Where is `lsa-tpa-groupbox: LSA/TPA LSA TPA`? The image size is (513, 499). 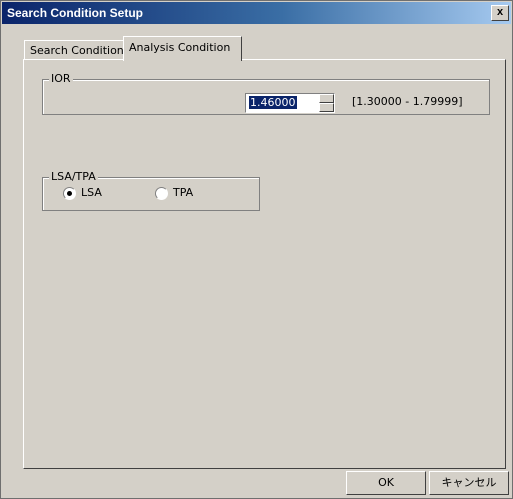
lsa-tpa-groupbox: LSA/TPA LSA TPA is located at coordinates (151, 190).